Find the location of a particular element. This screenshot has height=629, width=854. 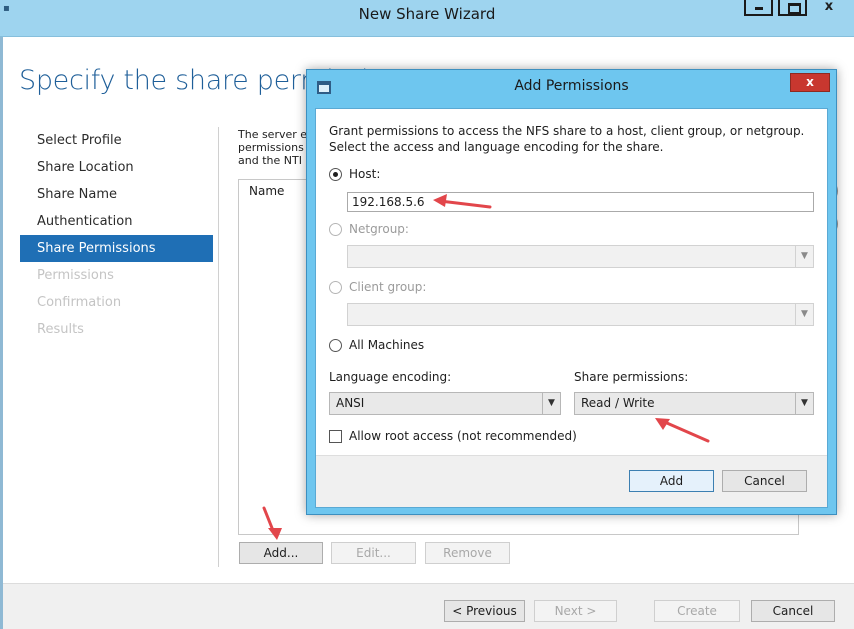

host-radio is located at coordinates (335, 174).